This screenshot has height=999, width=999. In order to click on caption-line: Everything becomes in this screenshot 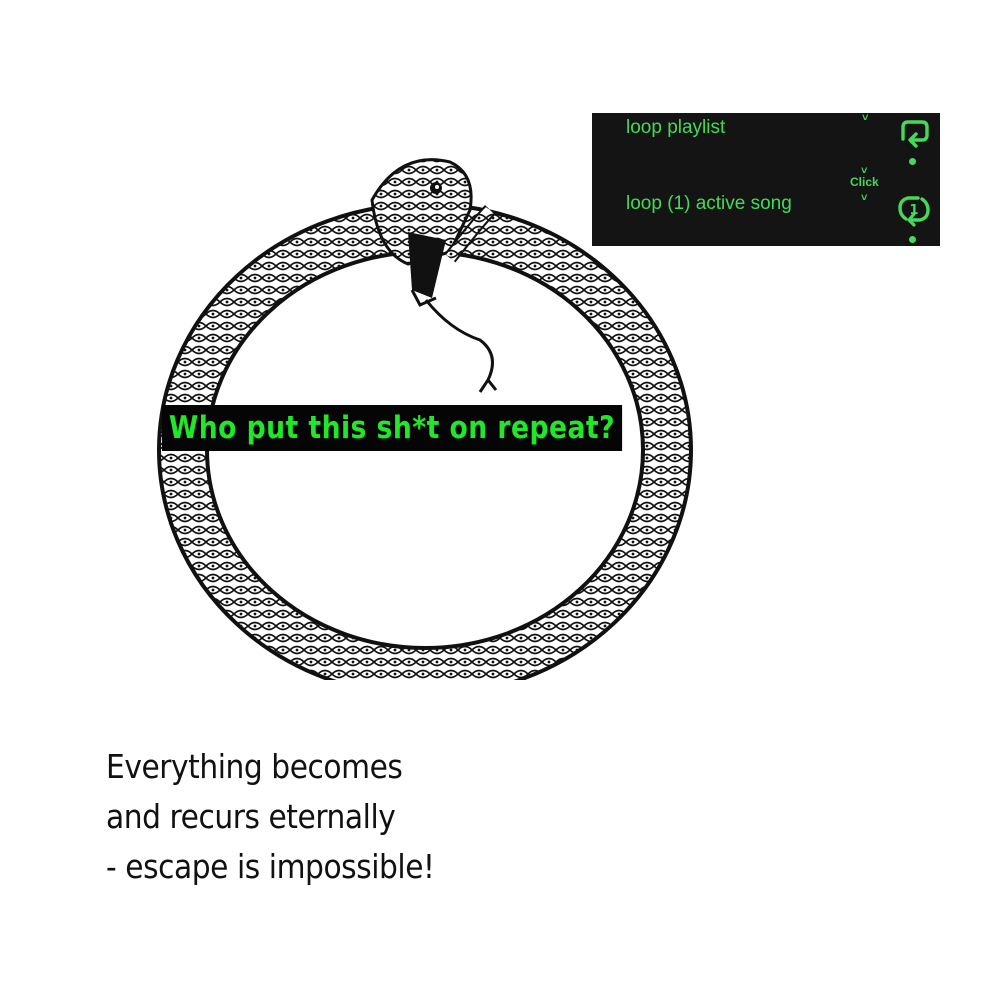, I will do `click(254, 766)`.